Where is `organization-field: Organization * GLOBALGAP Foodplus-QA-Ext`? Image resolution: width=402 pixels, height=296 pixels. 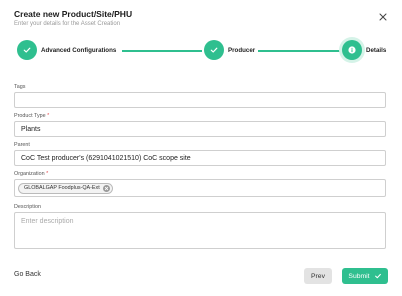 organization-field: Organization * GLOBALGAP Foodplus-QA-Ext is located at coordinates (200, 184).